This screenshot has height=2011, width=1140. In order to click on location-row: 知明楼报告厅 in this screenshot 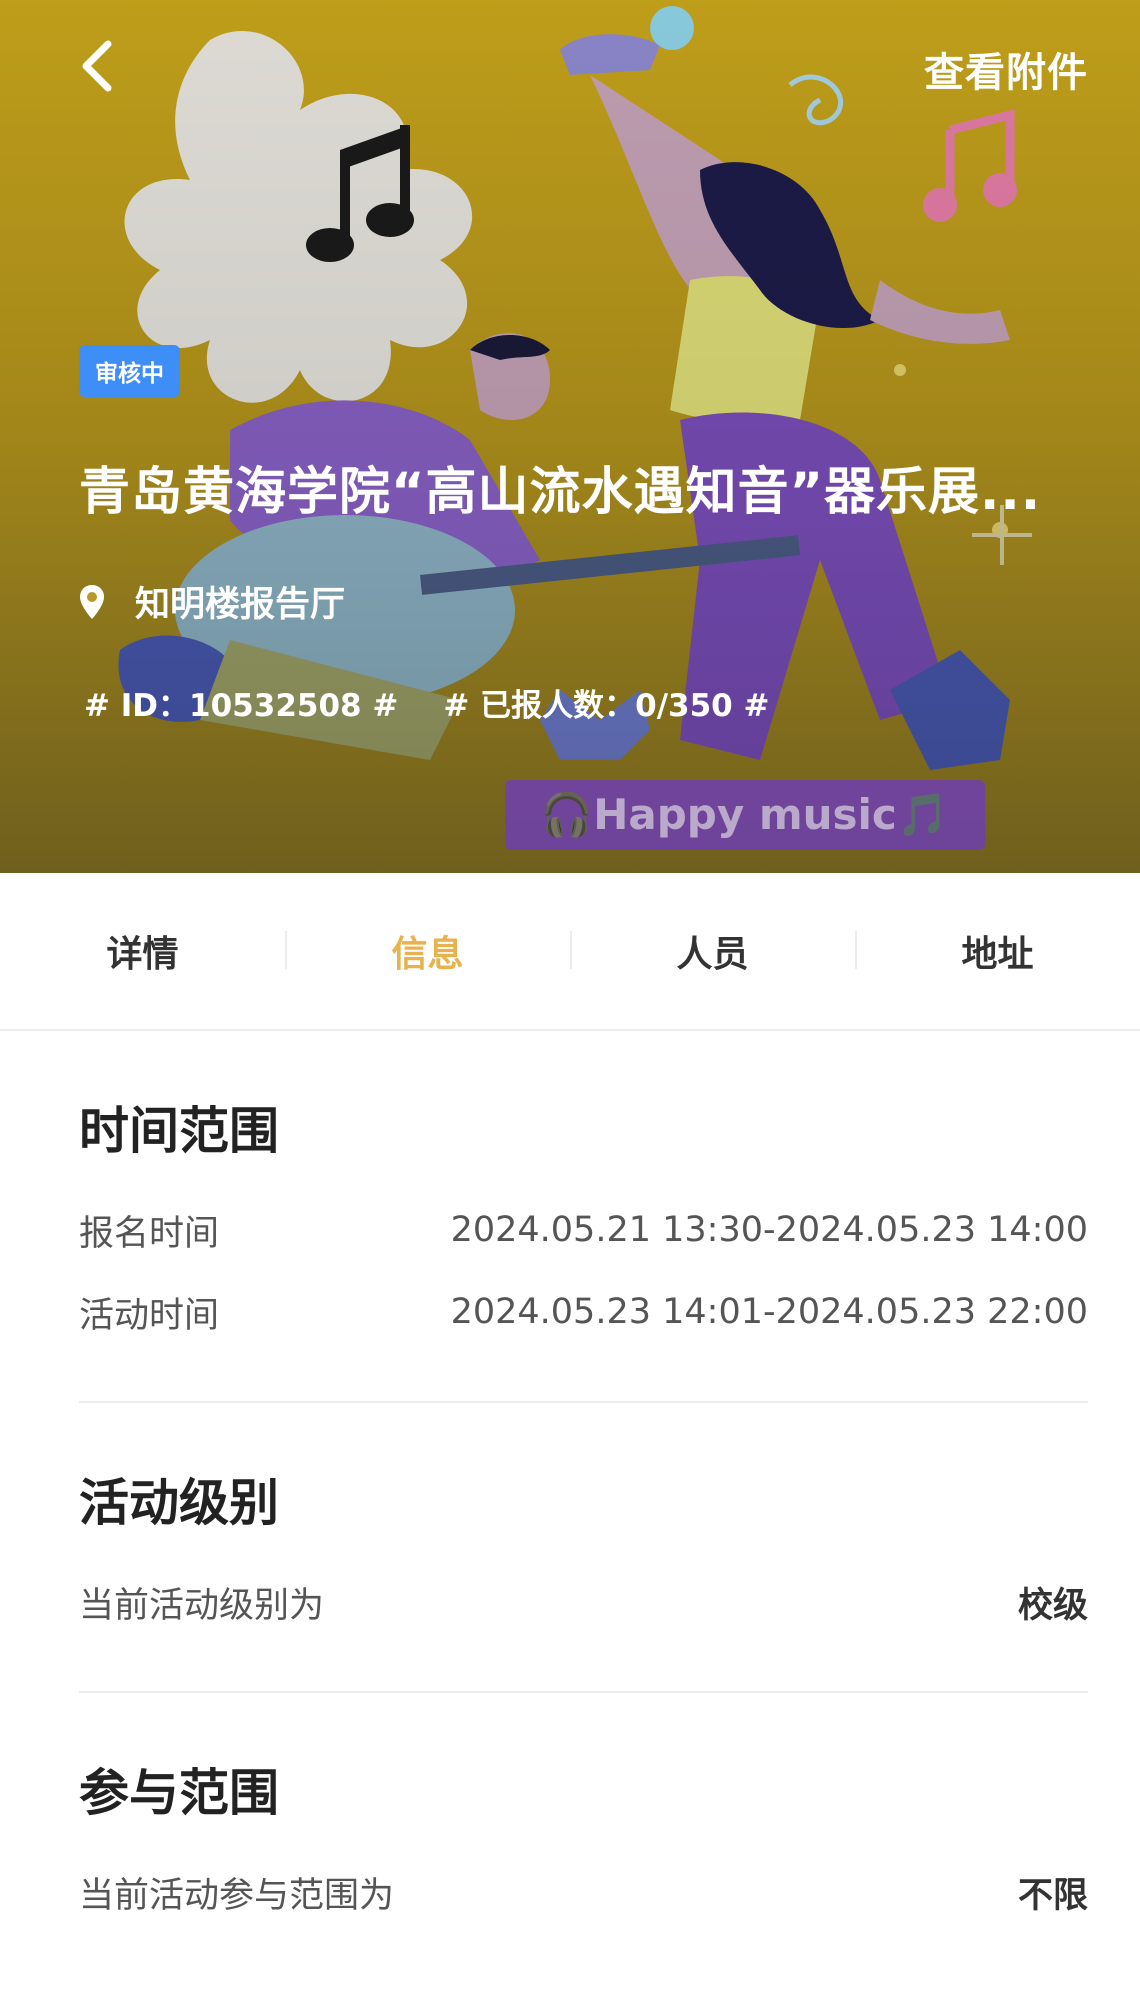, I will do `click(212, 601)`.